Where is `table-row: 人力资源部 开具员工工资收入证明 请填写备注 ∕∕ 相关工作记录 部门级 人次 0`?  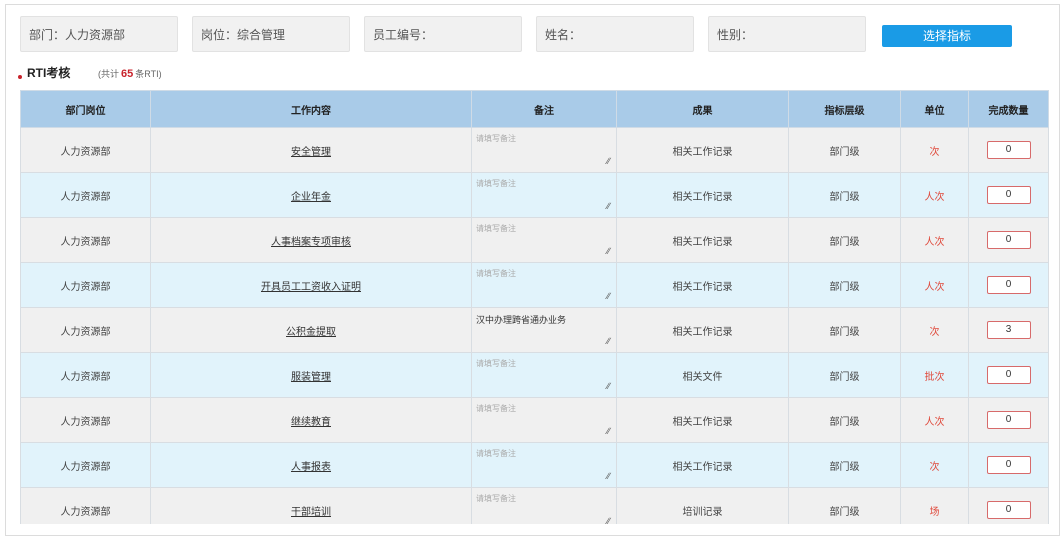 table-row: 人力资源部 开具员工工资收入证明 请填写备注 ∕∕ 相关工作记录 部门级 人次 0 is located at coordinates (534, 285).